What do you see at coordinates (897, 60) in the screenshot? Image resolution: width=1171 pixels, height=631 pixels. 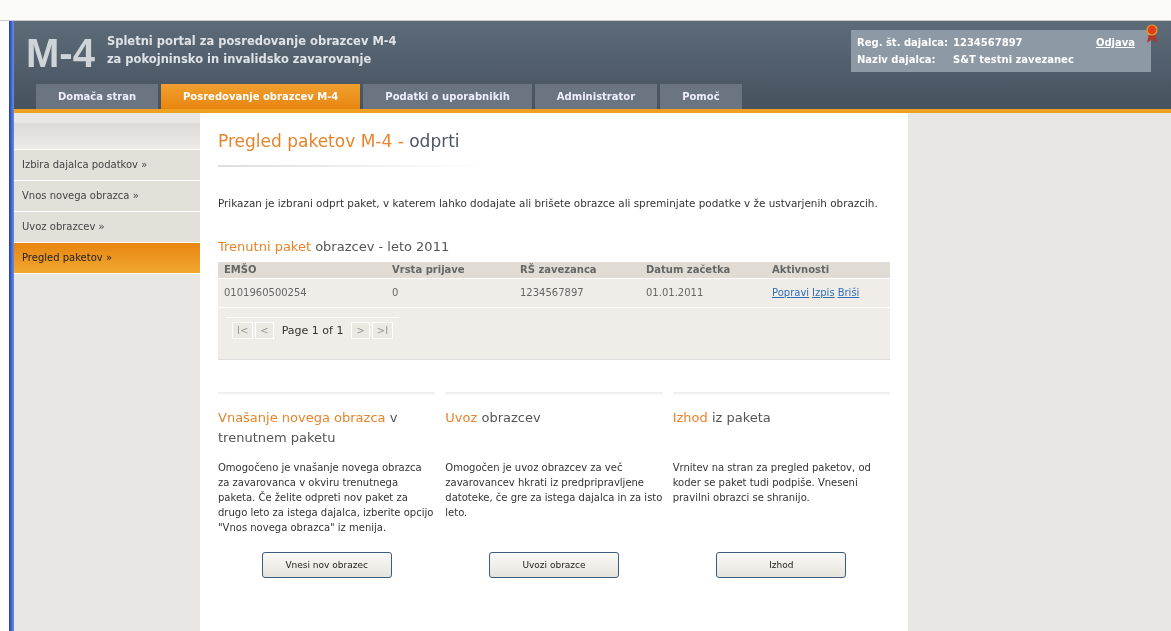 I see `name-label: Naziv dajalca:` at bounding box center [897, 60].